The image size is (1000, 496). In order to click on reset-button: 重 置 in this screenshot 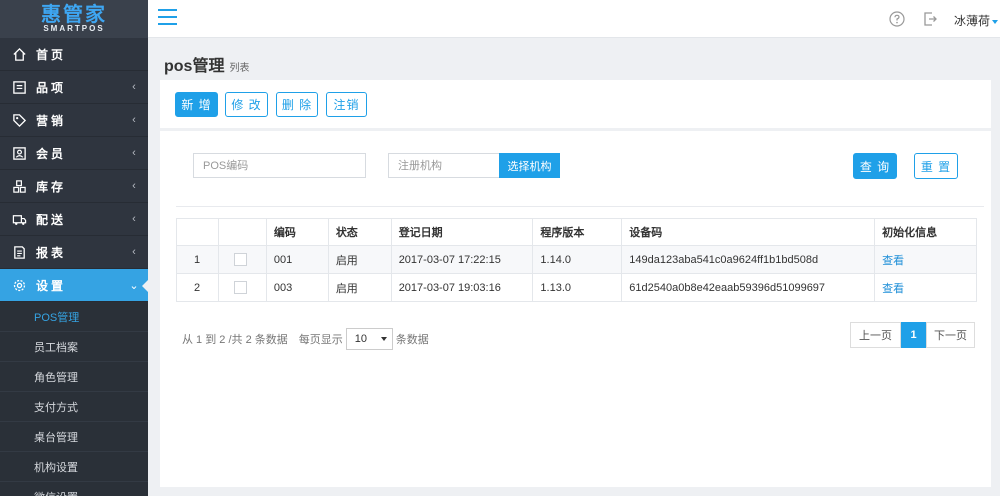, I will do `click(936, 166)`.